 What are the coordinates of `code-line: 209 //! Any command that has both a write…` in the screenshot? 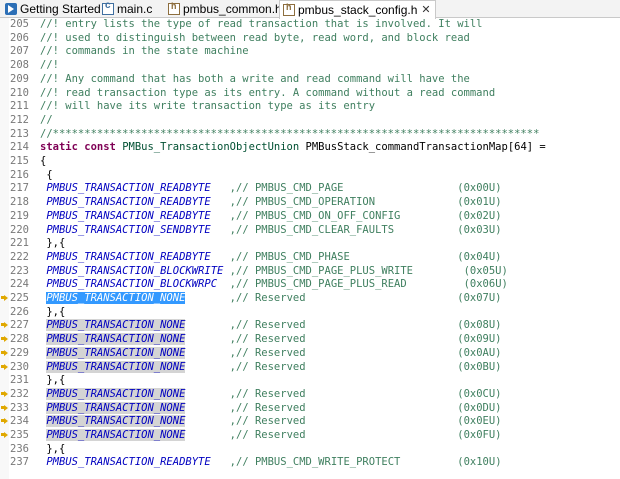 It's located at (310, 80).